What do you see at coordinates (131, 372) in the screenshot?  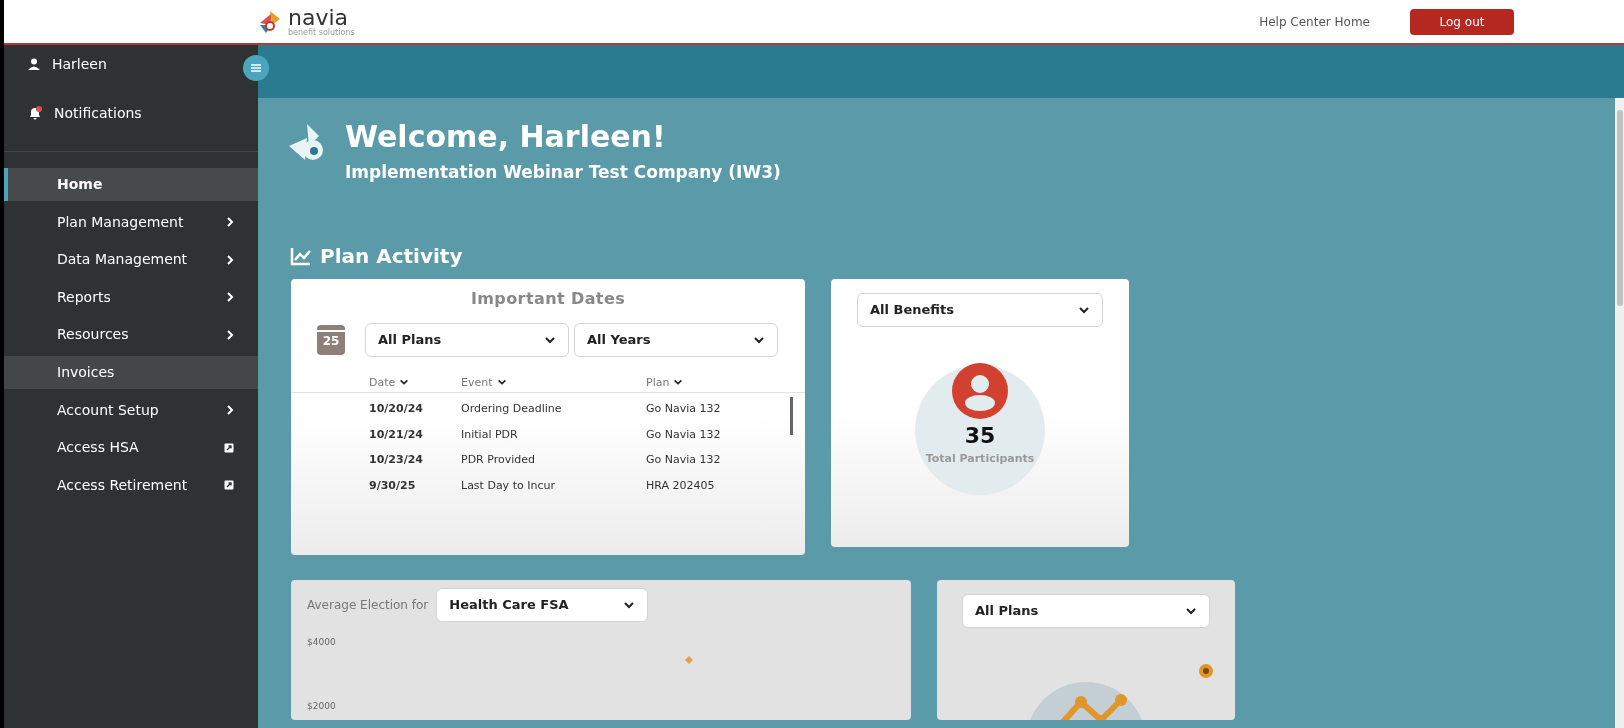 I see `sidebar-item: Invoices` at bounding box center [131, 372].